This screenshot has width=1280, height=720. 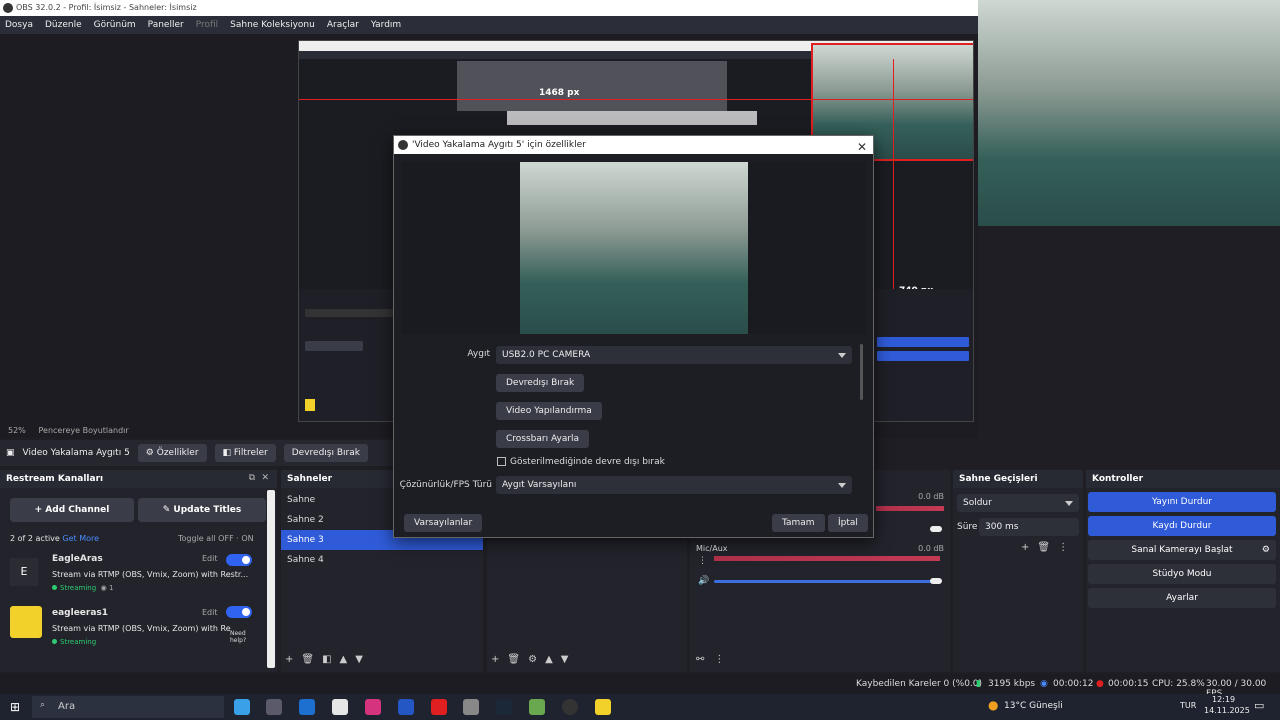 What do you see at coordinates (1182, 502) in the screenshot?
I see `stop-streaming-button: Yayını Durdur` at bounding box center [1182, 502].